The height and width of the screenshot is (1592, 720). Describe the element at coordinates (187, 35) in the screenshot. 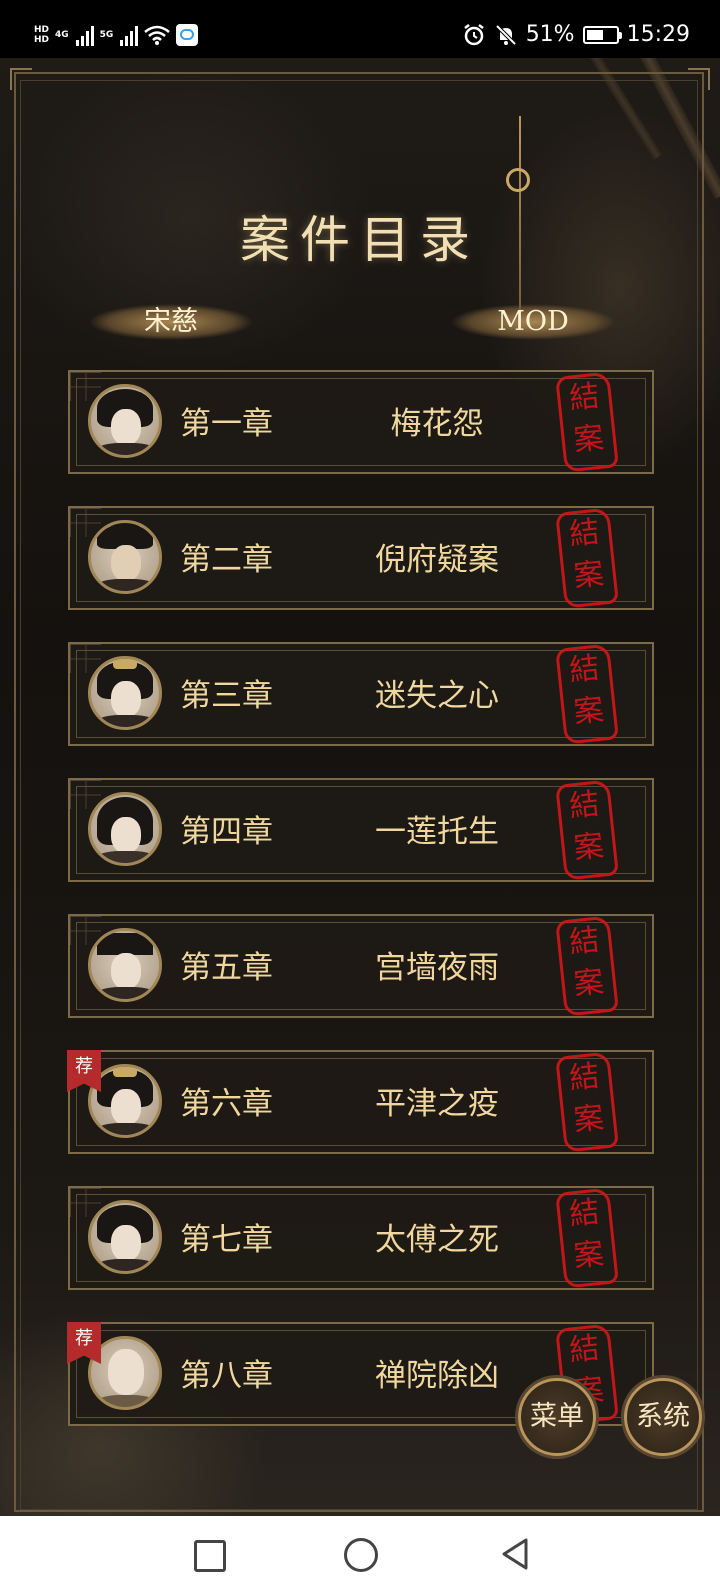

I see `chat-app-icon` at that location.